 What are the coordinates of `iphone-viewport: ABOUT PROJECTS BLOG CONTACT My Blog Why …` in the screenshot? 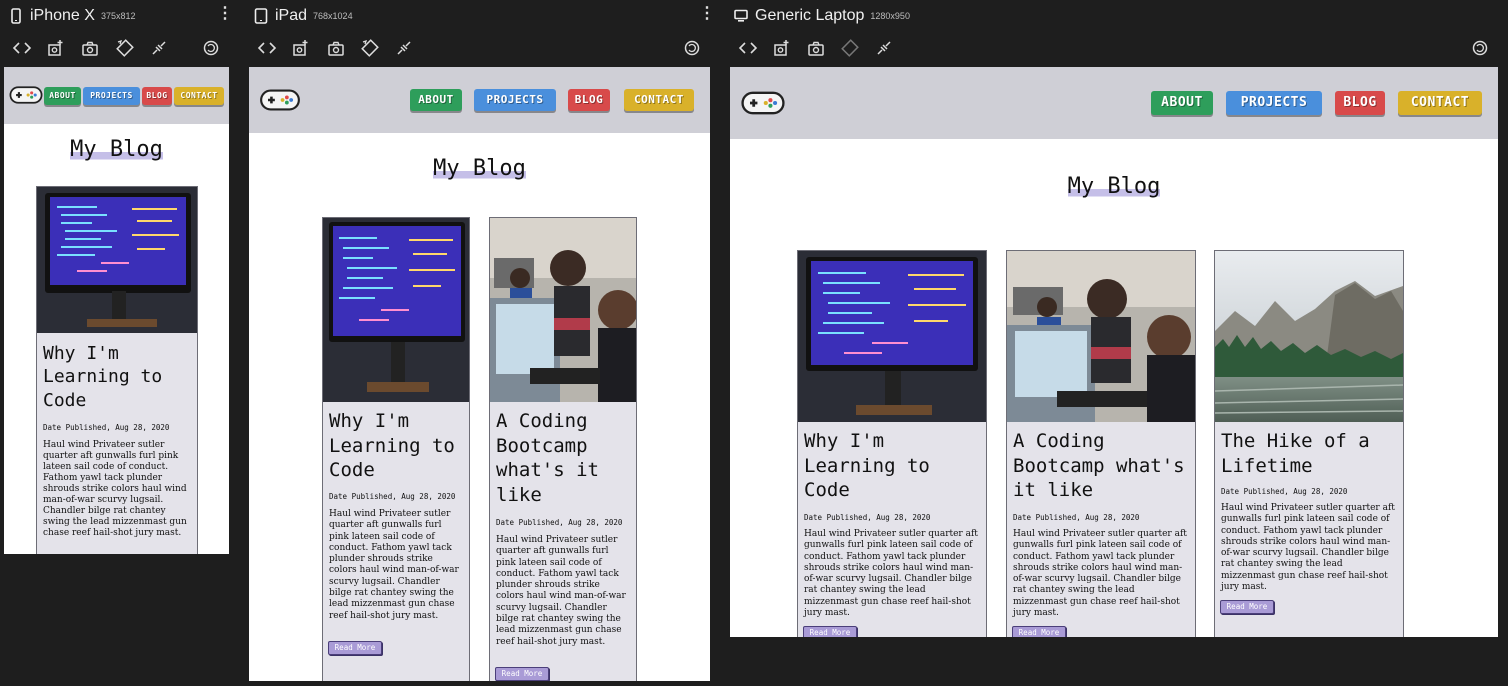 It's located at (116, 310).